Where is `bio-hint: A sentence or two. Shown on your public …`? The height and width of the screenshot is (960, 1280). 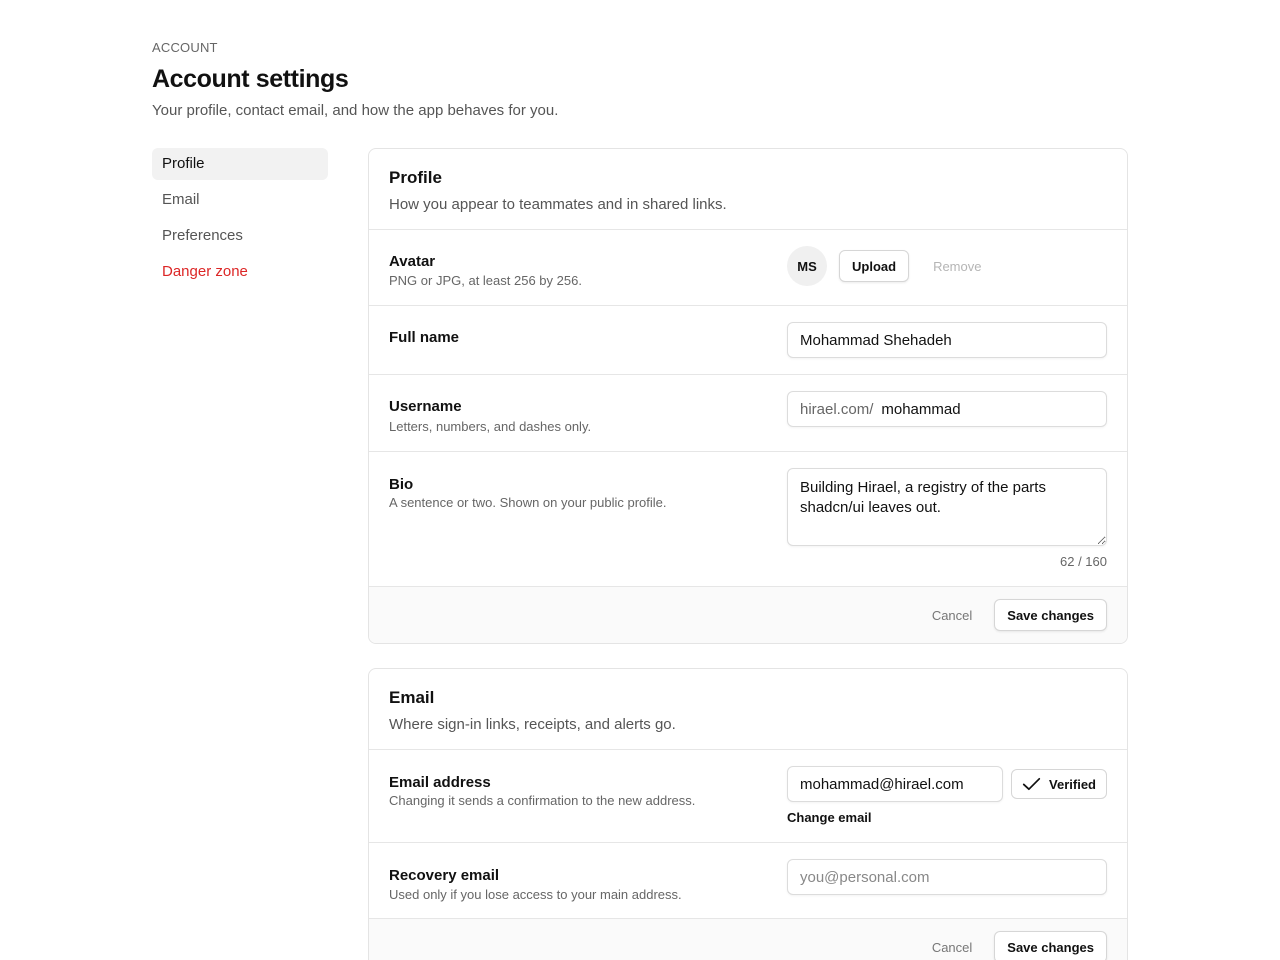
bio-hint: A sentence or two. Shown on your public … is located at coordinates (528, 502).